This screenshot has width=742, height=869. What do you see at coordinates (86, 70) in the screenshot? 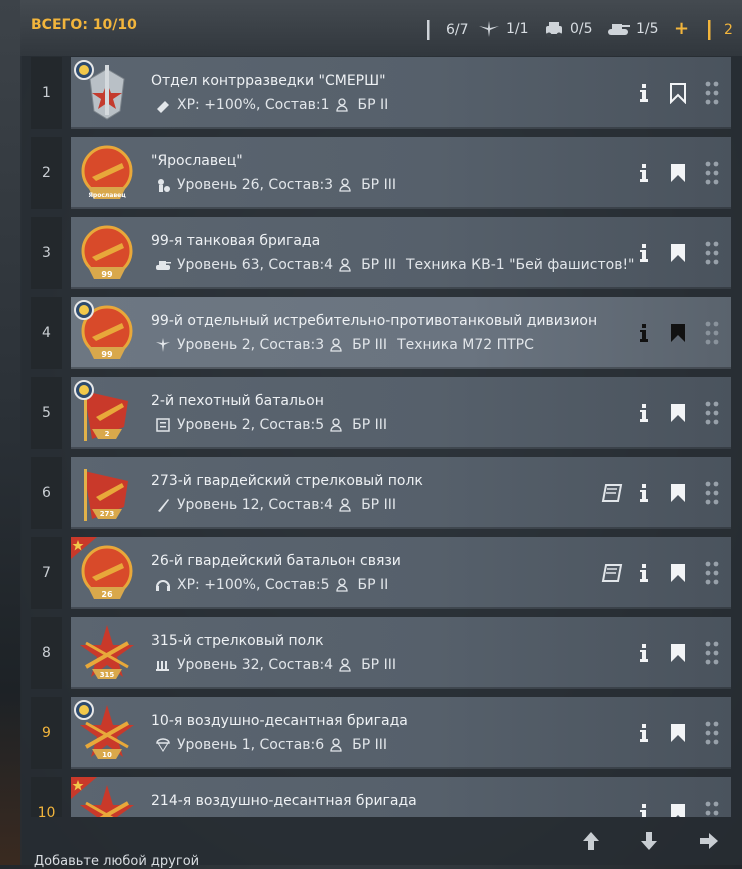
I see `premium-seal-icon` at bounding box center [86, 70].